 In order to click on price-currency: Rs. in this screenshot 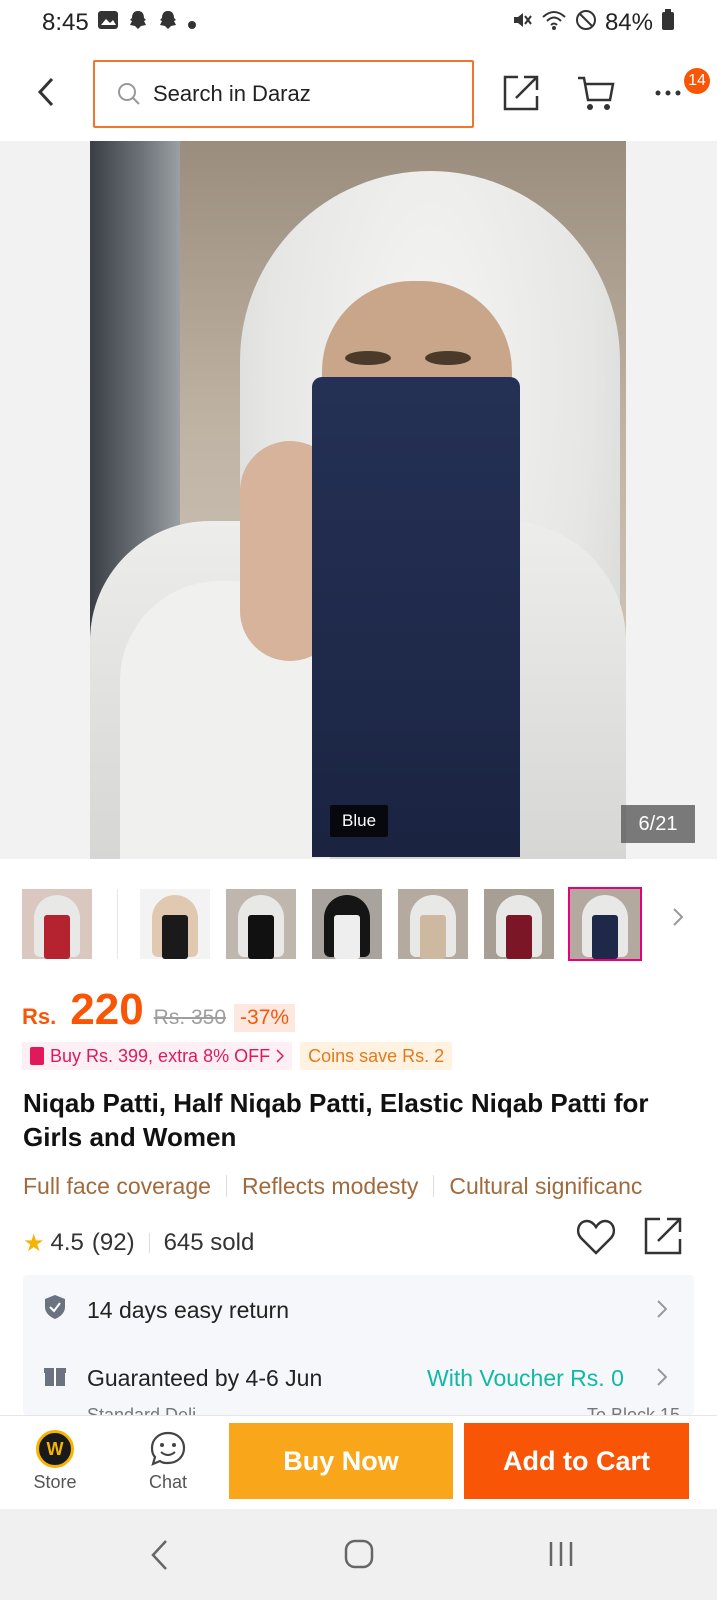, I will do `click(39, 1016)`.